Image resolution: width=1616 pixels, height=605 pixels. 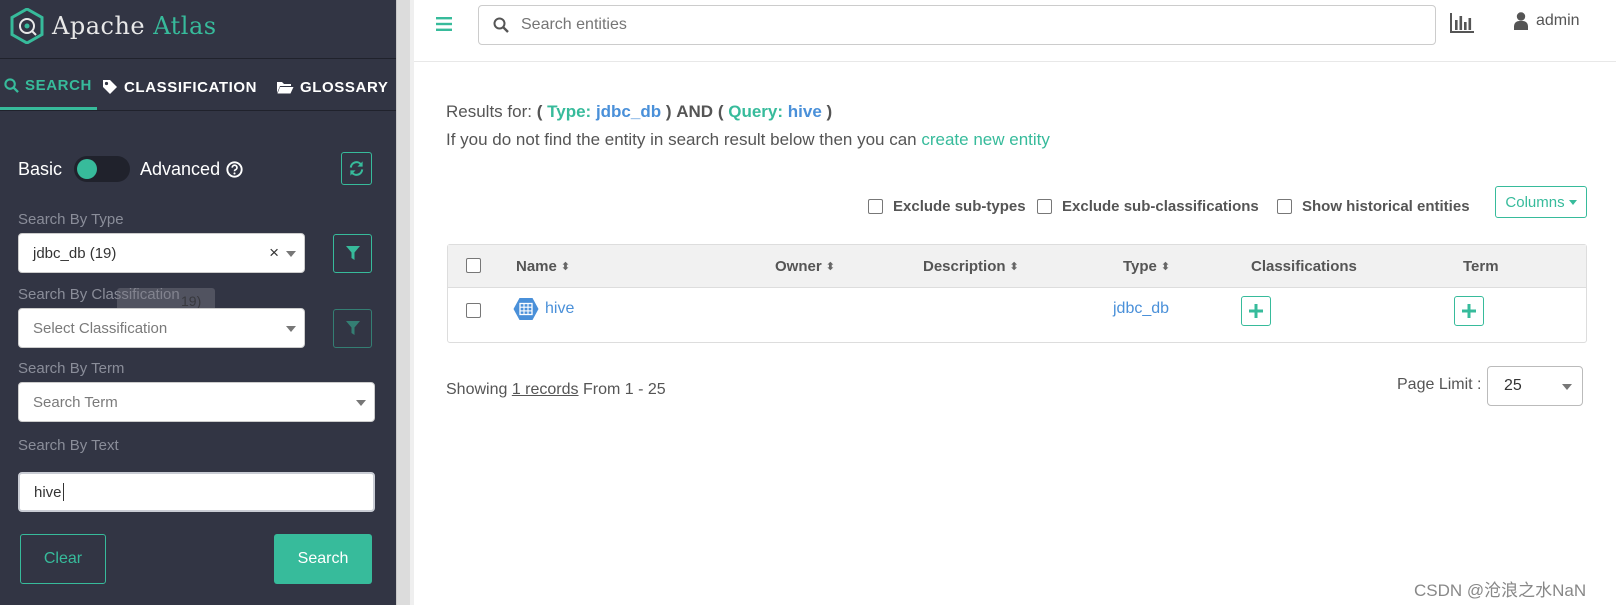 I want to click on hamburger-menu-icon, so click(x=444, y=26).